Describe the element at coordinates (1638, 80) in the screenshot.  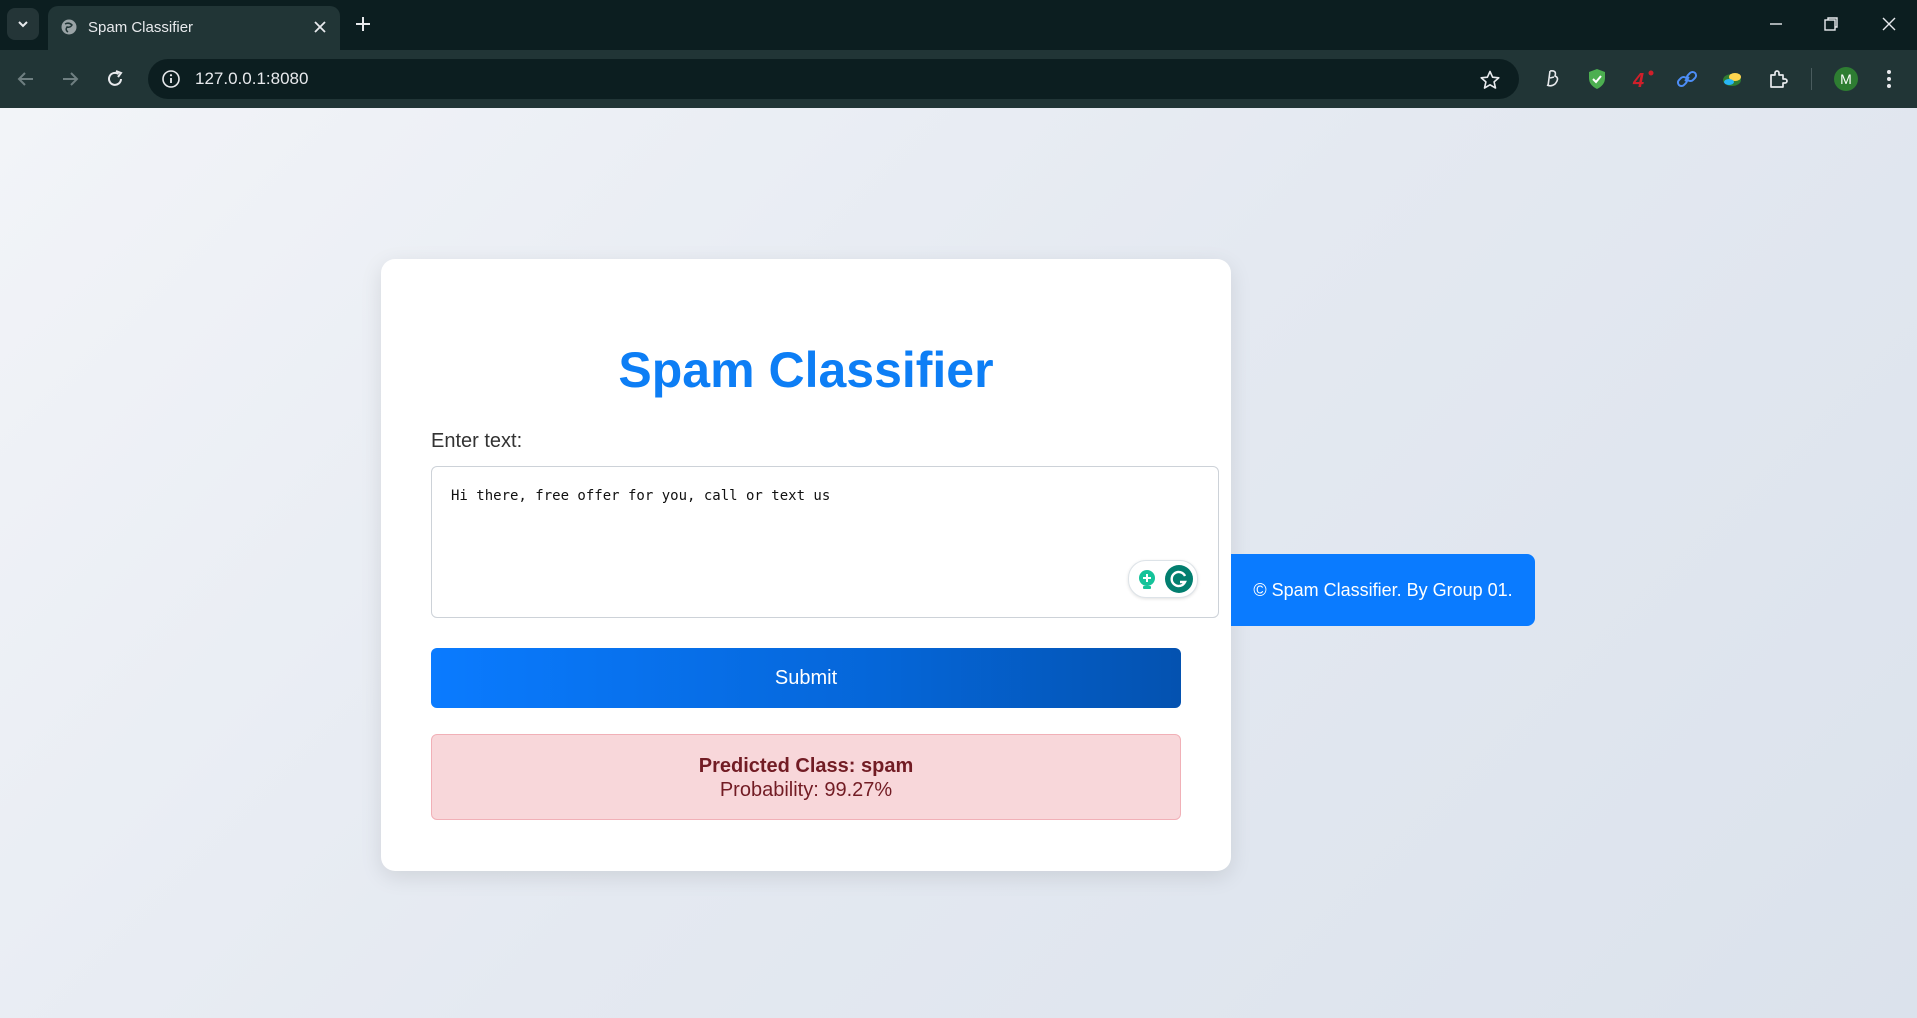
I see `svg-text: 4` at that location.